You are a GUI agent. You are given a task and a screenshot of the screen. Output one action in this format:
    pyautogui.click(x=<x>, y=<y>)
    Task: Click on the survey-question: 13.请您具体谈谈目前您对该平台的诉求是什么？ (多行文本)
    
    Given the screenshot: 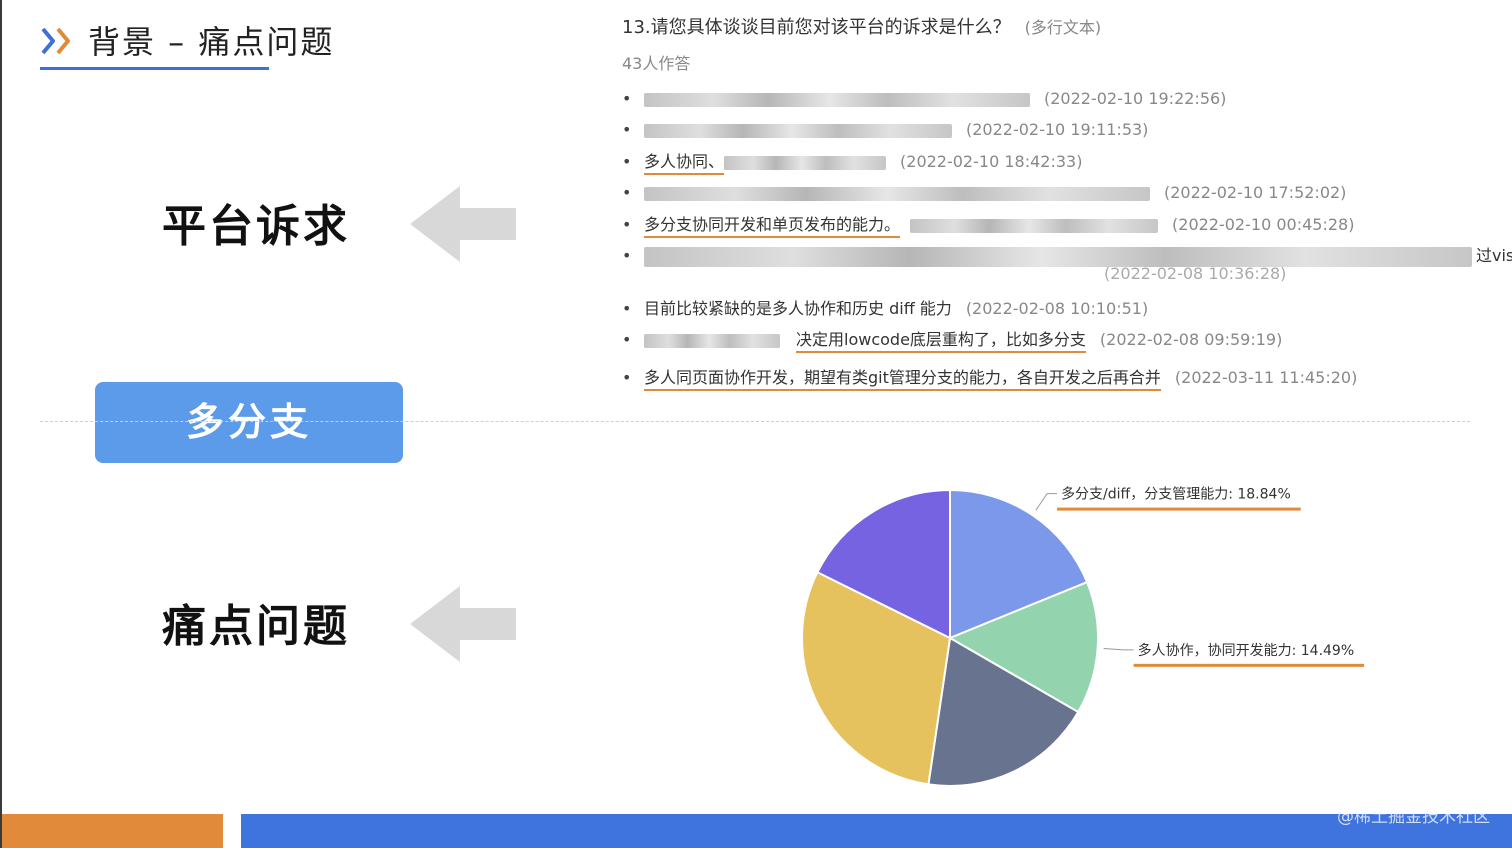 What is the action you would take?
    pyautogui.click(x=861, y=28)
    